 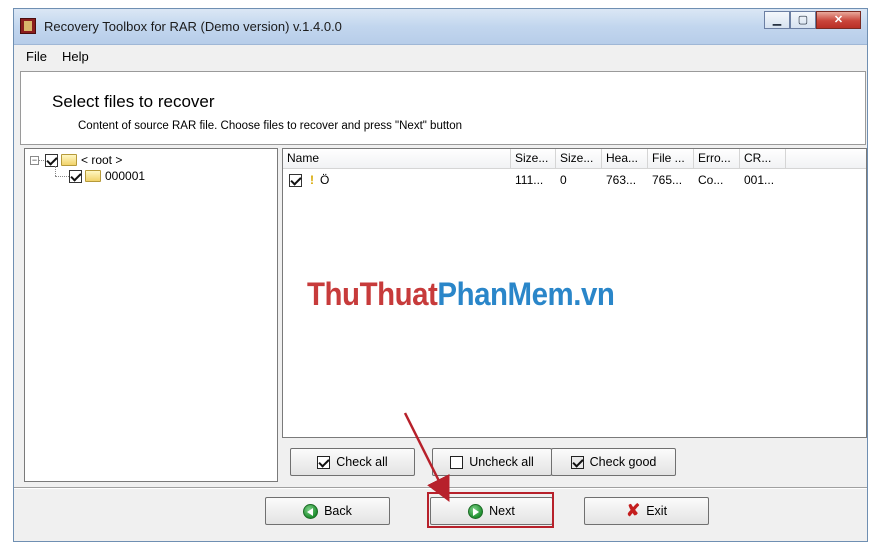 What do you see at coordinates (324, 462) in the screenshot?
I see `checked-box-icon` at bounding box center [324, 462].